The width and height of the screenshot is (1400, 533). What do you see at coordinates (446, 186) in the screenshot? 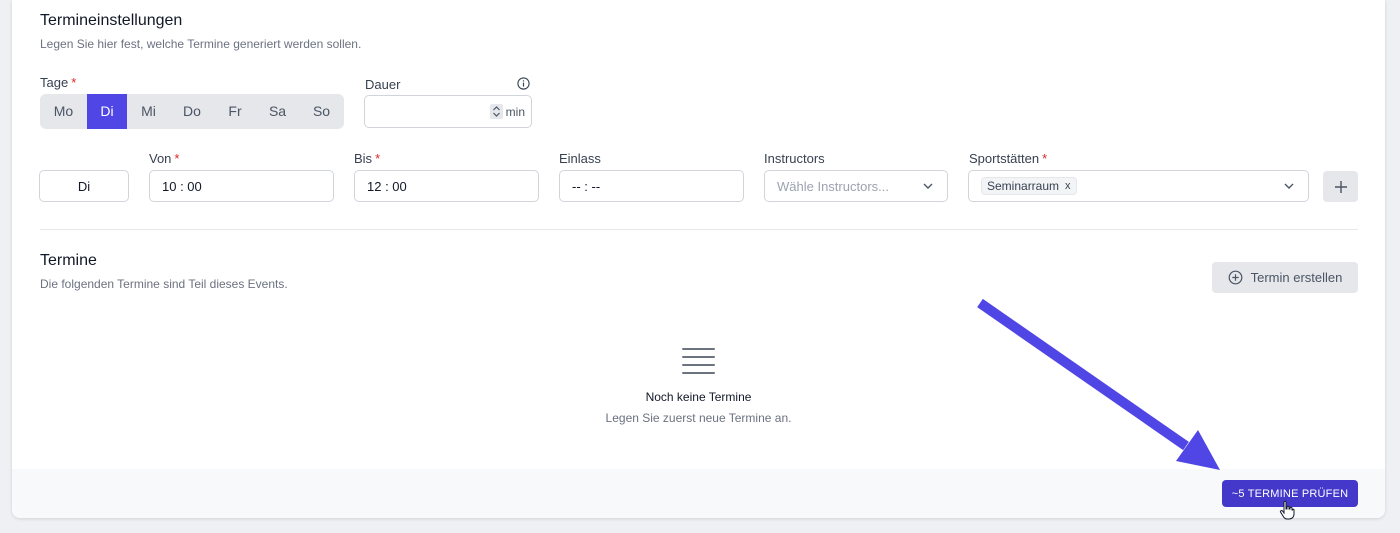
I see `to-time-input: 12 : 00` at bounding box center [446, 186].